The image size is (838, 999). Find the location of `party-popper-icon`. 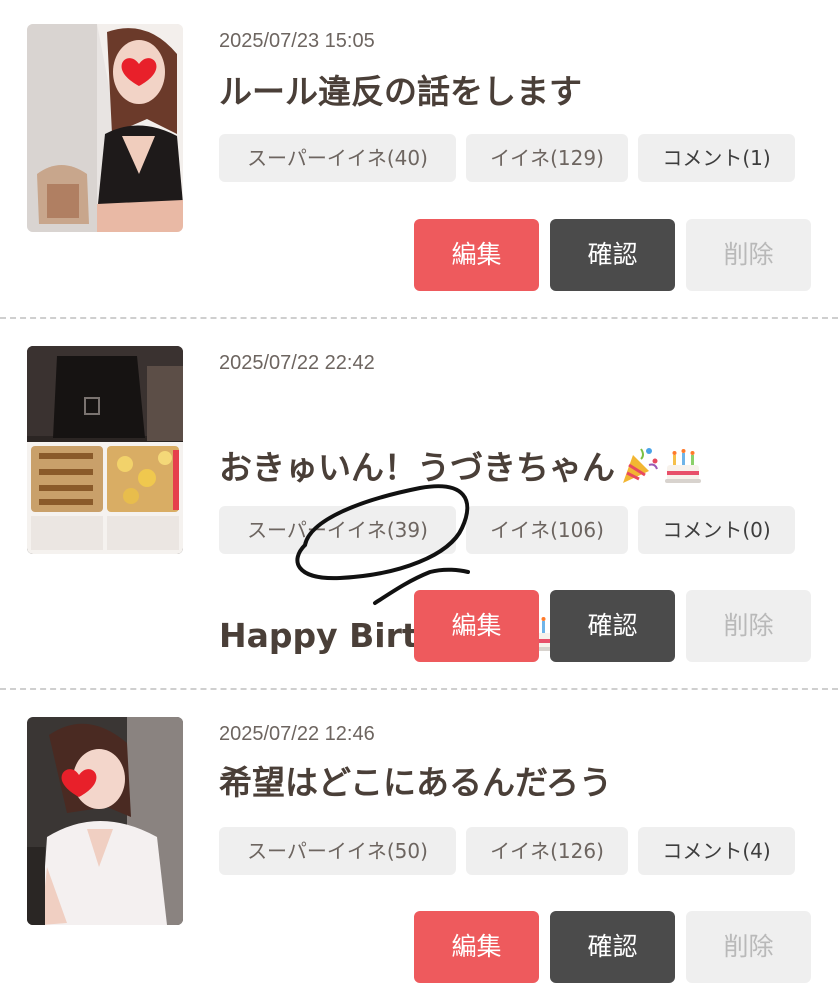

party-popper-icon is located at coordinates (639, 465).